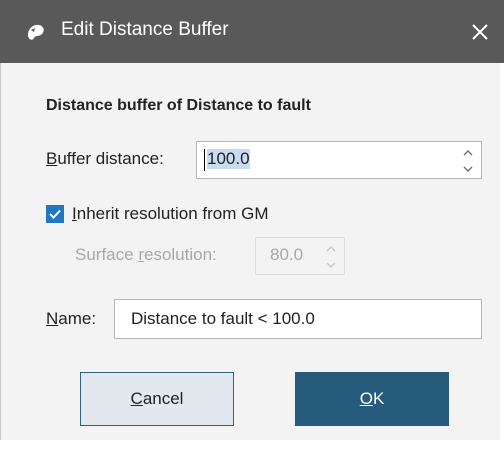  Describe the element at coordinates (366, 398) in the screenshot. I see `ok-mnemonic: O` at that location.